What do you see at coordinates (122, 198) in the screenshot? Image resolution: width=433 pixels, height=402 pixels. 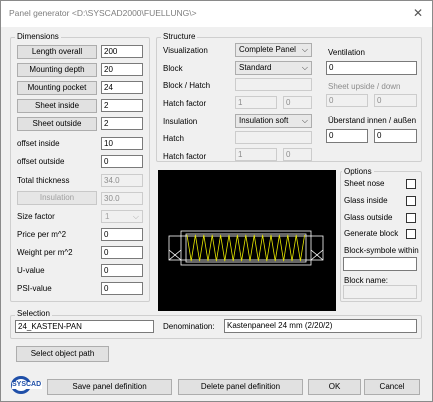 I see `insulation-thickness-field: 30.0` at bounding box center [122, 198].